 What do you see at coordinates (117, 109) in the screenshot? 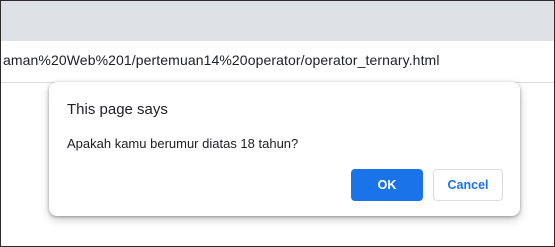
I see `dialog-title: This page says` at bounding box center [117, 109].